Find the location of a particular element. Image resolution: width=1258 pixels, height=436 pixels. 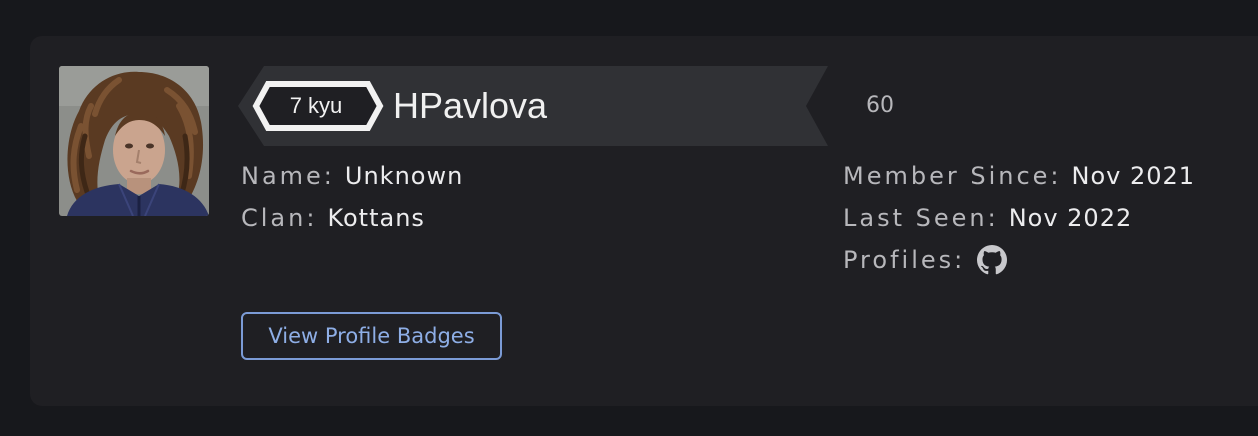

clan-value: Kottans is located at coordinates (376, 218).